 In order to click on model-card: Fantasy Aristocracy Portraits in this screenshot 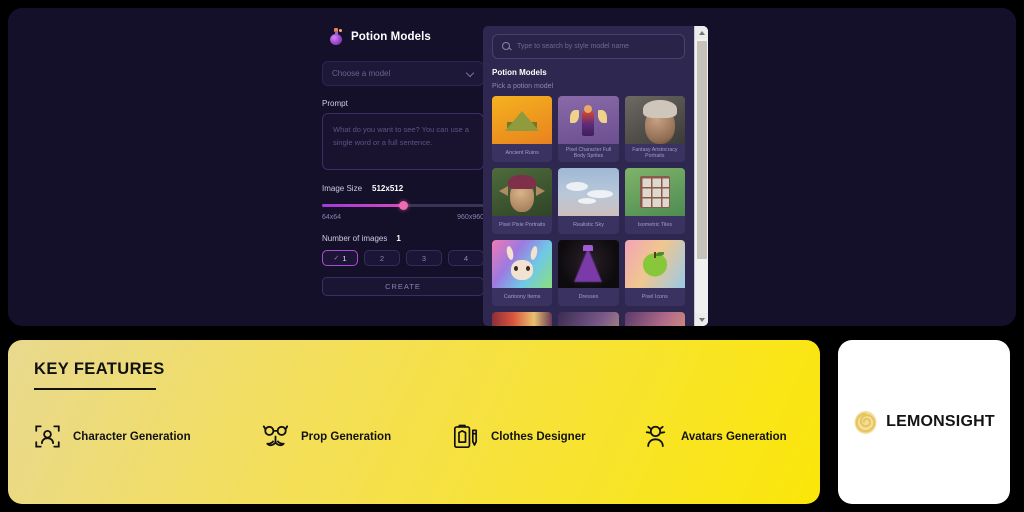, I will do `click(654, 129)`.